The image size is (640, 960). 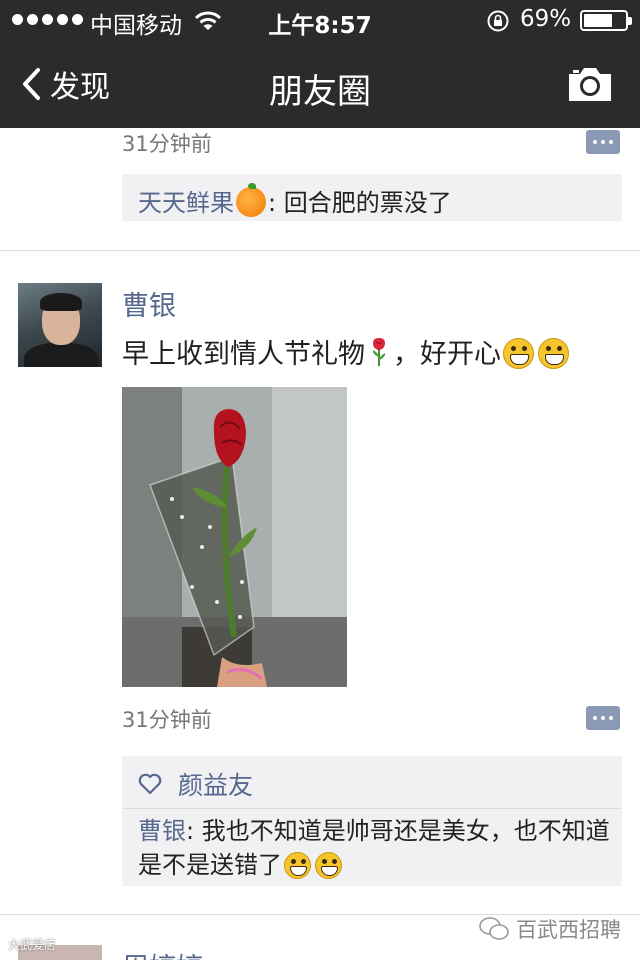 I want to click on comment-list: 天天鲜果 : 回合肥的票没了, so click(x=372, y=197).